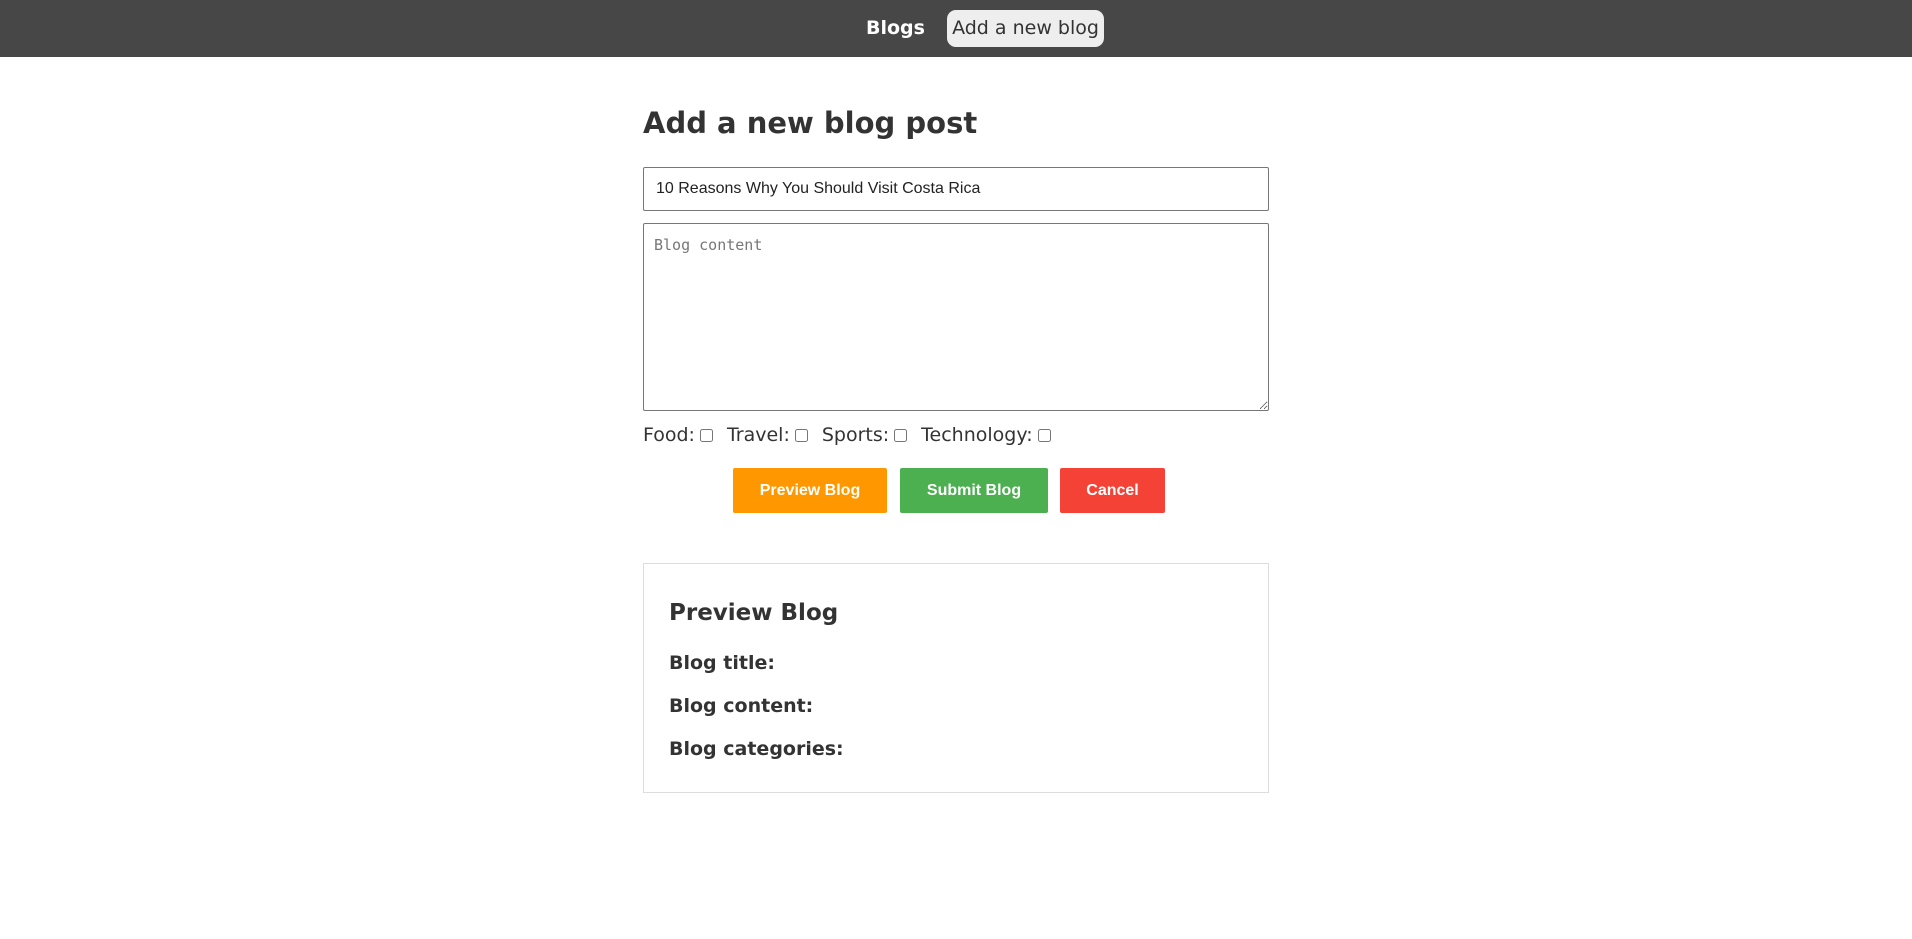 Image resolution: width=1912 pixels, height=939 pixels. Describe the element at coordinates (810, 123) in the screenshot. I see `page-title: Add a new blog post` at that location.